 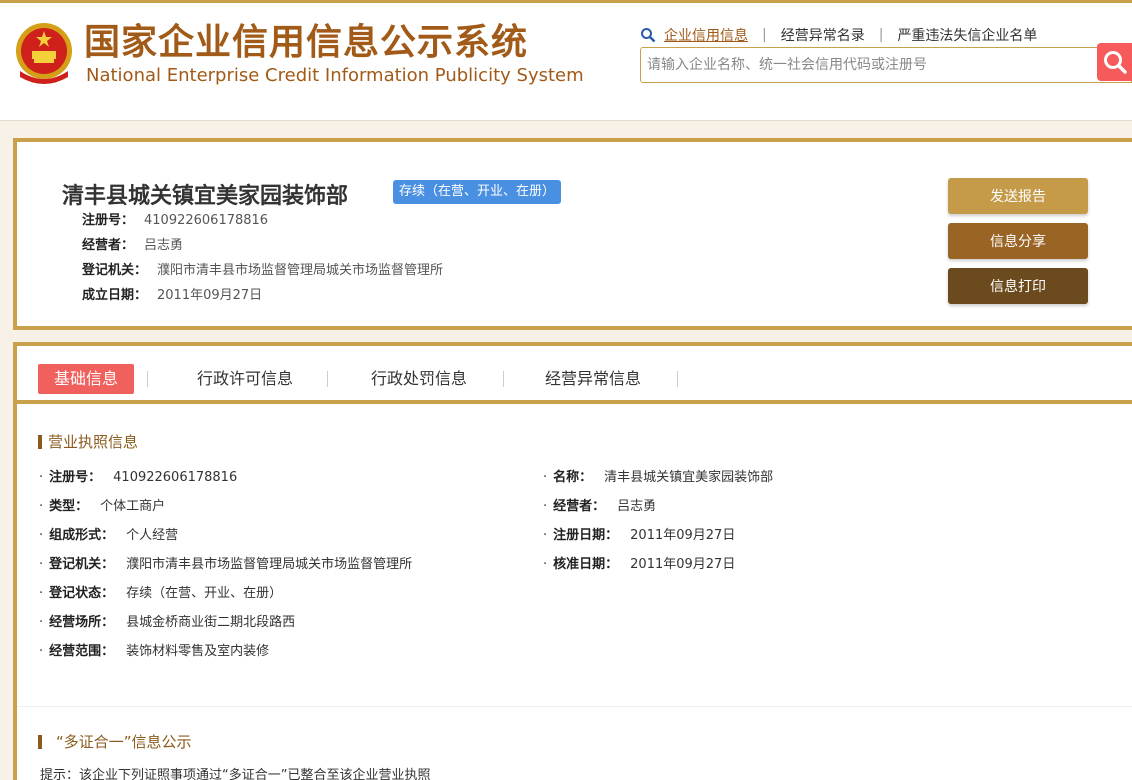 What do you see at coordinates (82, 651) in the screenshot?
I see `field-label: 经营范围：` at bounding box center [82, 651].